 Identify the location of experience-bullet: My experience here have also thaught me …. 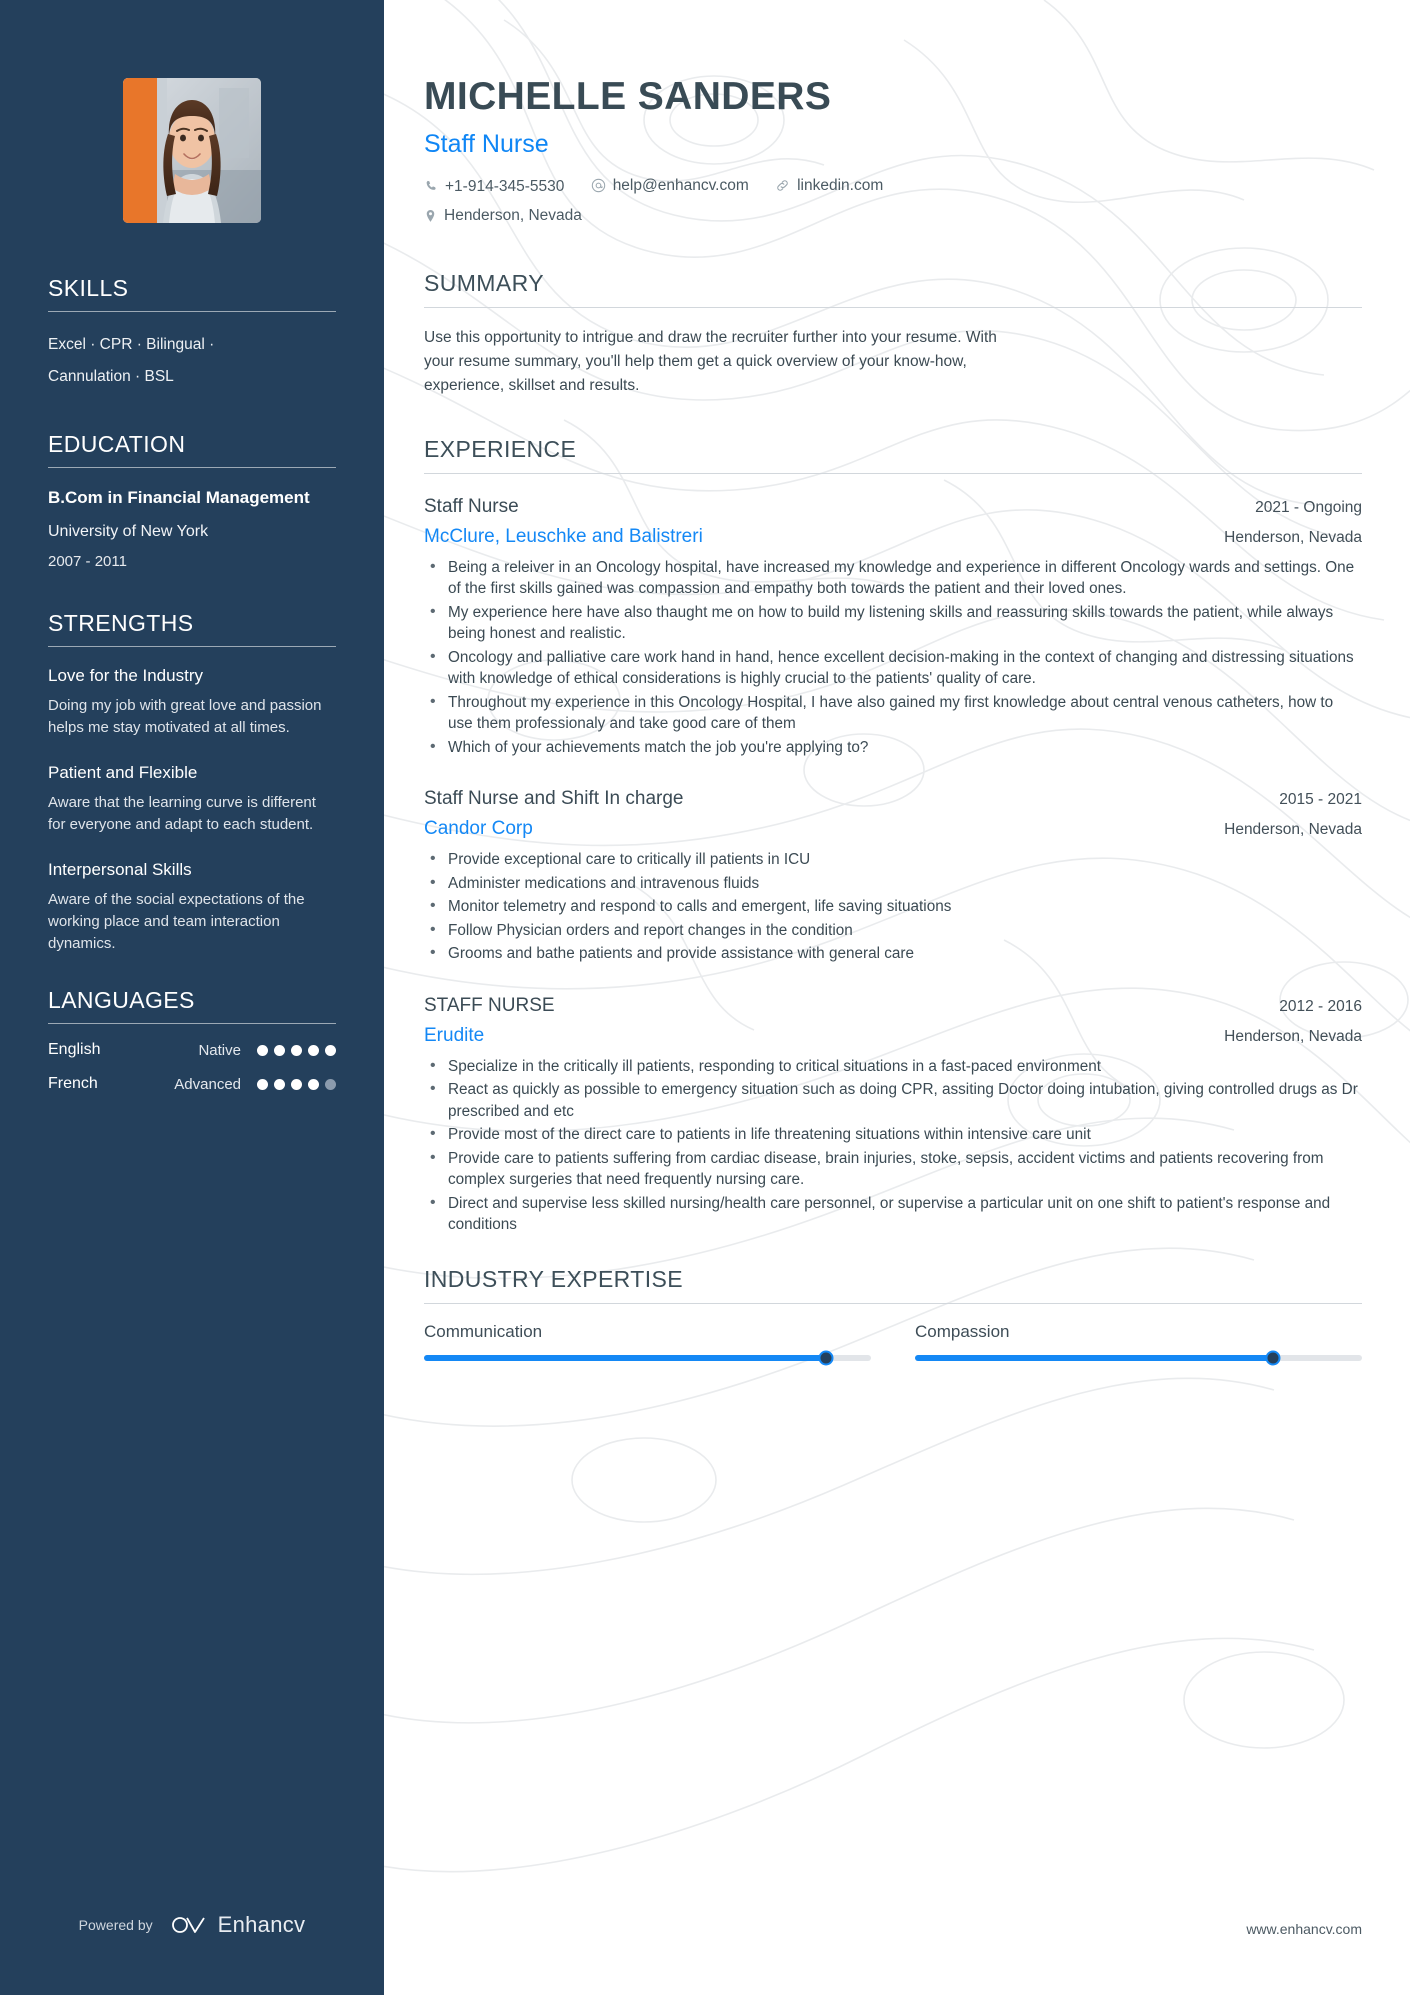
(893, 623).